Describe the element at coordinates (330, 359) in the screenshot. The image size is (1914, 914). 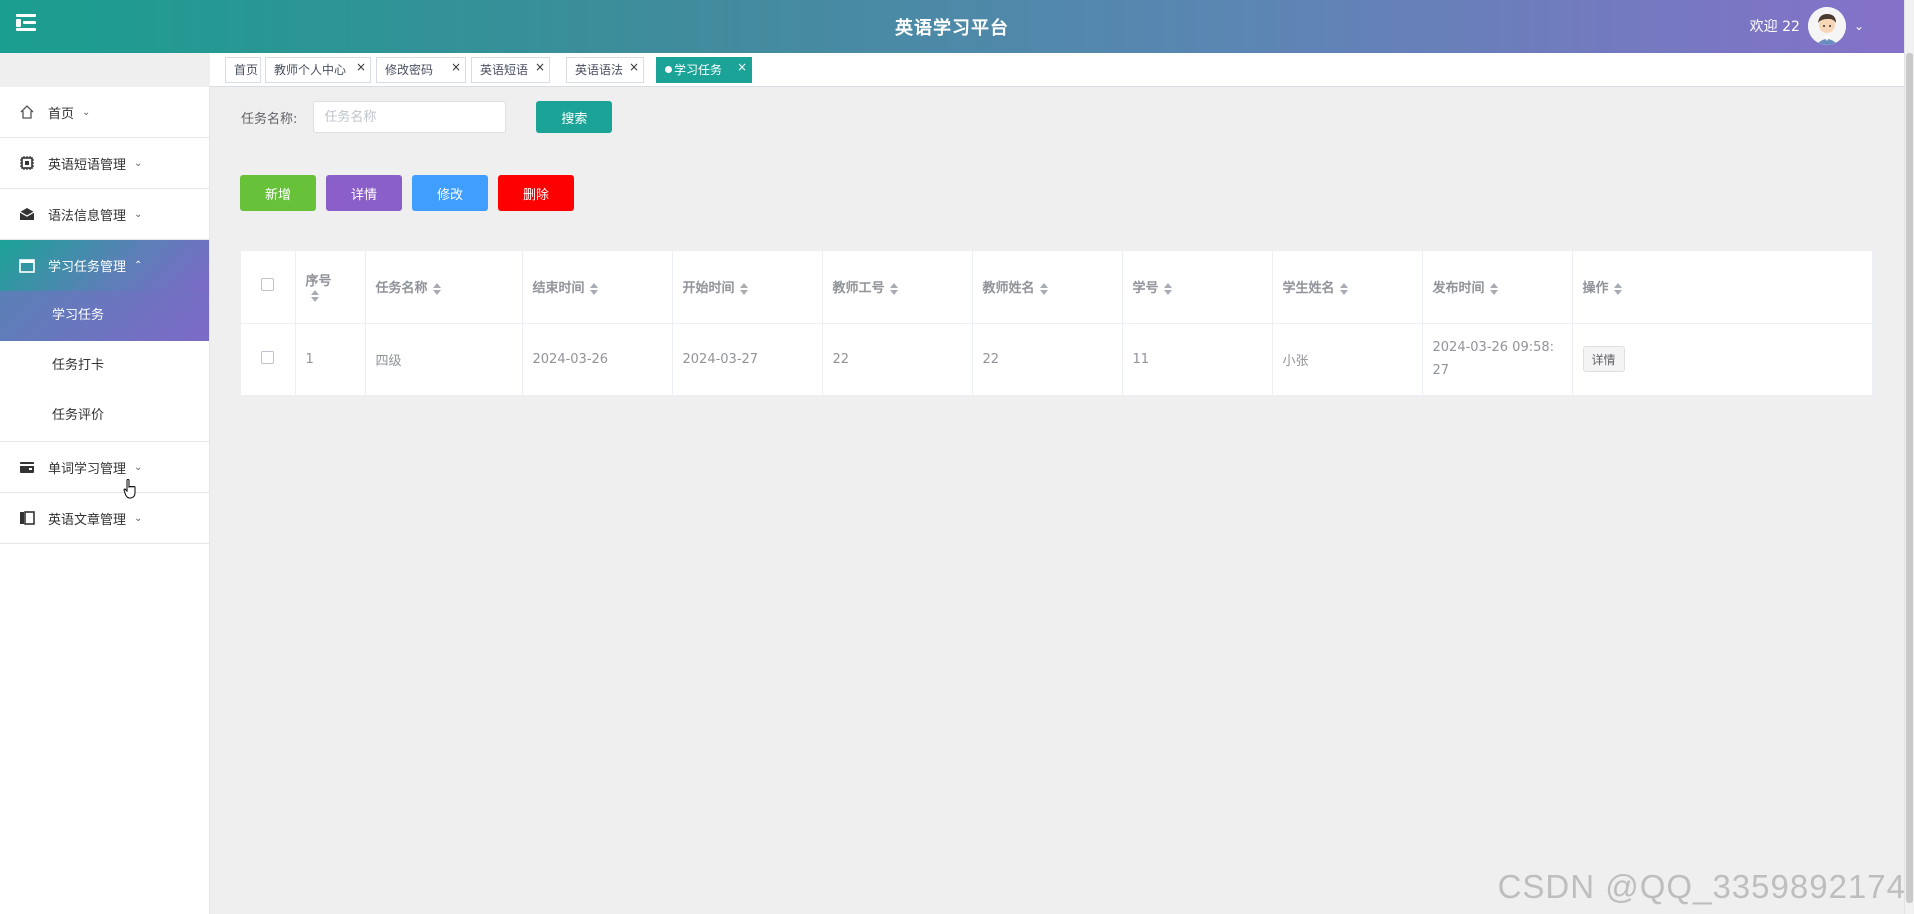
I see `cell-index: 1` at that location.